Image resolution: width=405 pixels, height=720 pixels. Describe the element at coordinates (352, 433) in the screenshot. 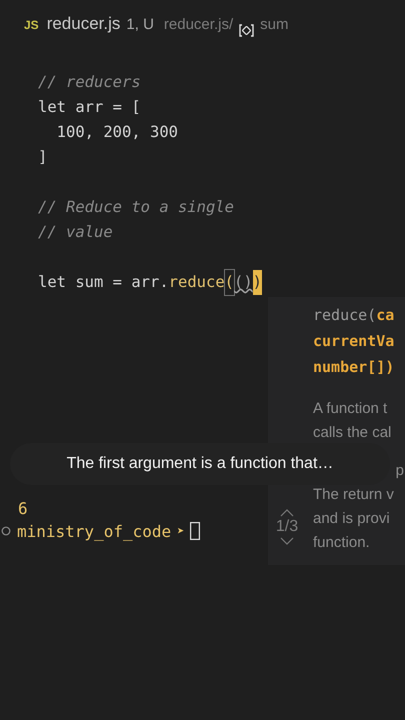

I see `doc-text: calls the cal` at that location.